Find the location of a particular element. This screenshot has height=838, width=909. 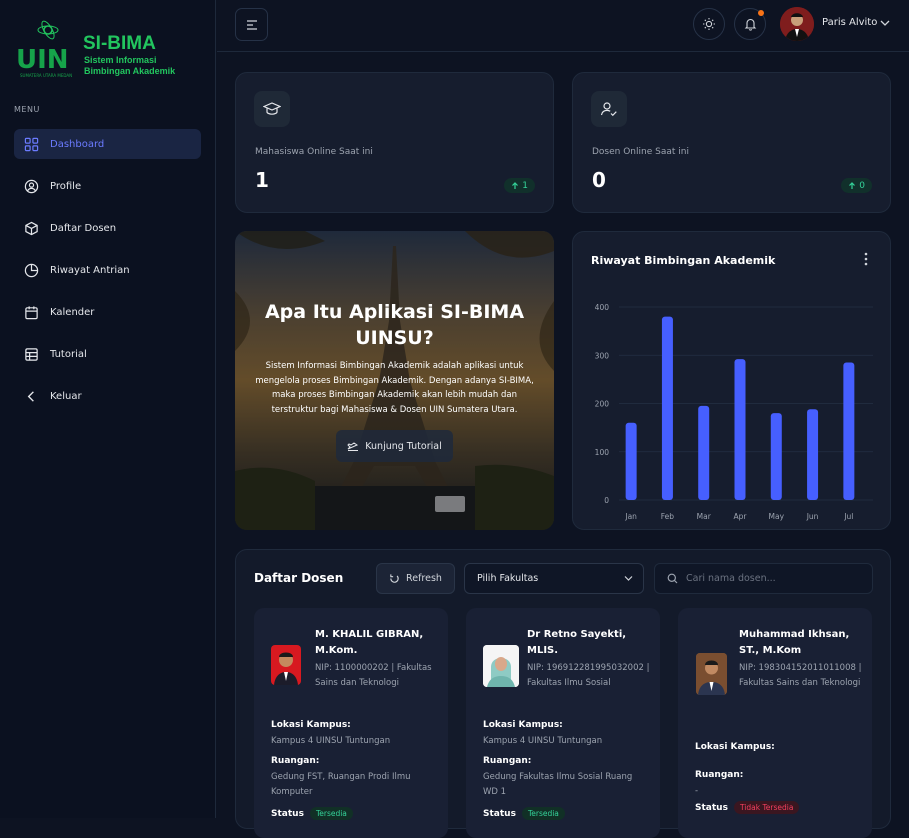

table-icon is located at coordinates (31, 354).